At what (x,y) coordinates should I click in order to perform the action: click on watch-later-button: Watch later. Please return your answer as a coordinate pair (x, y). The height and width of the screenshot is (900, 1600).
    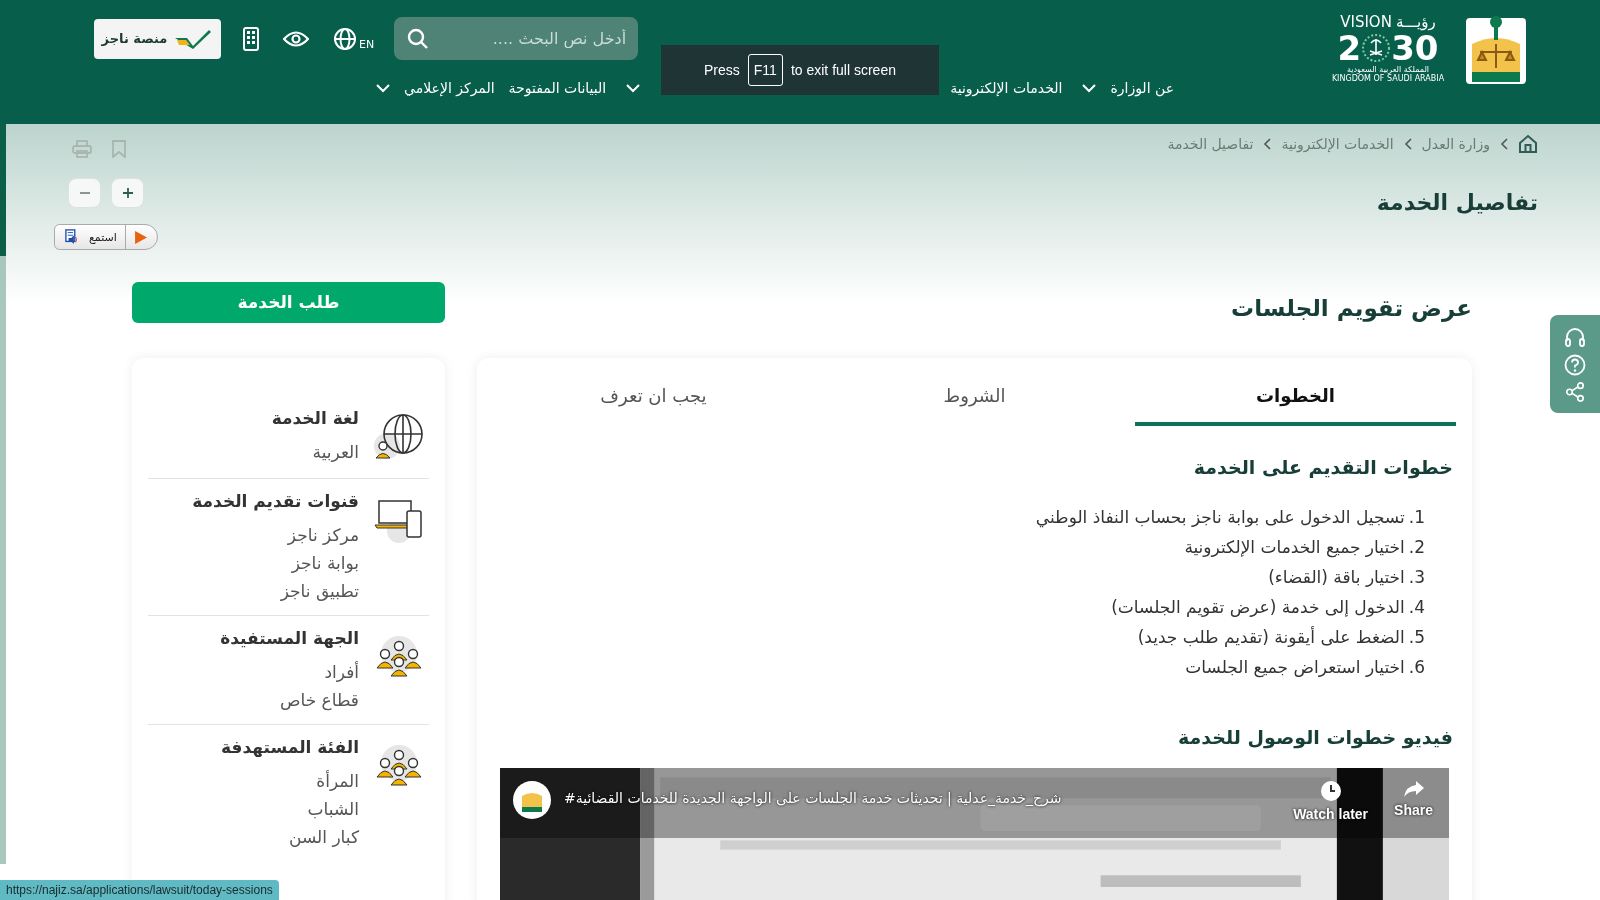
    Looking at the image, I should click on (1331, 801).